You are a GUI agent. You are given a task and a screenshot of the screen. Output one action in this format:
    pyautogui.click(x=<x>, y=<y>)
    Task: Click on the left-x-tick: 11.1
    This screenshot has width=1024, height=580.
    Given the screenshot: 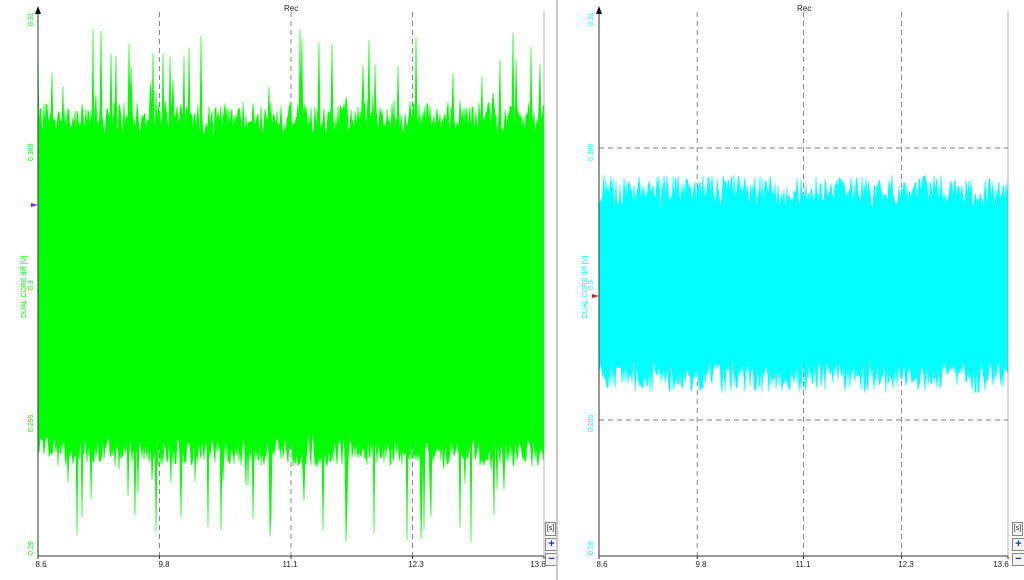 What is the action you would take?
    pyautogui.click(x=290, y=564)
    